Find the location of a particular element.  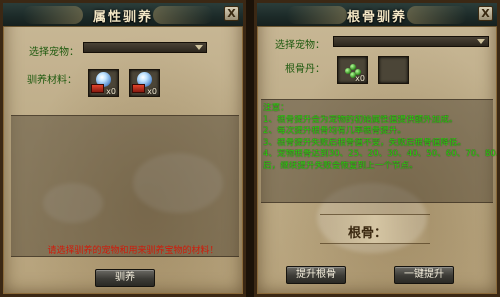

material-label: 驯养材料： is located at coordinates (52, 80).